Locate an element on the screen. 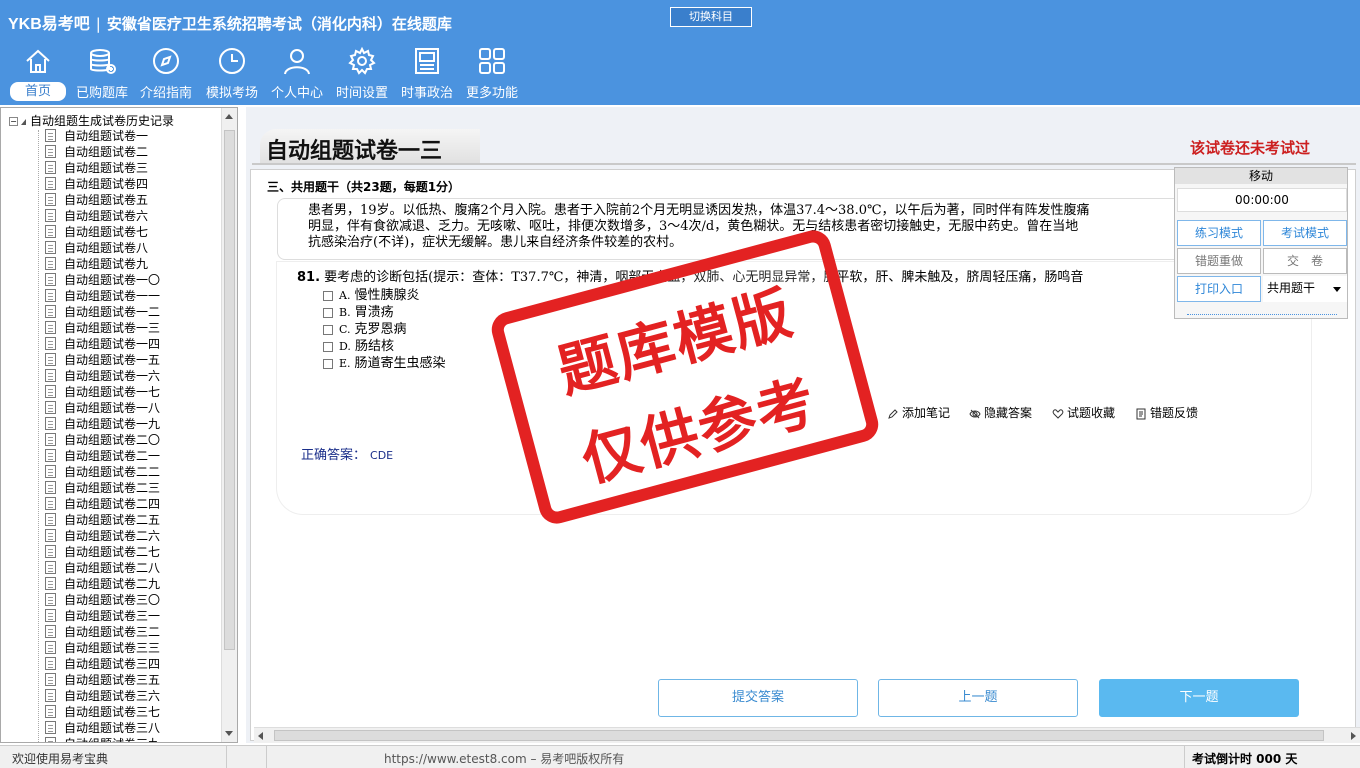 The width and height of the screenshot is (1360, 768). collapse-icon: − is located at coordinates (13, 121).